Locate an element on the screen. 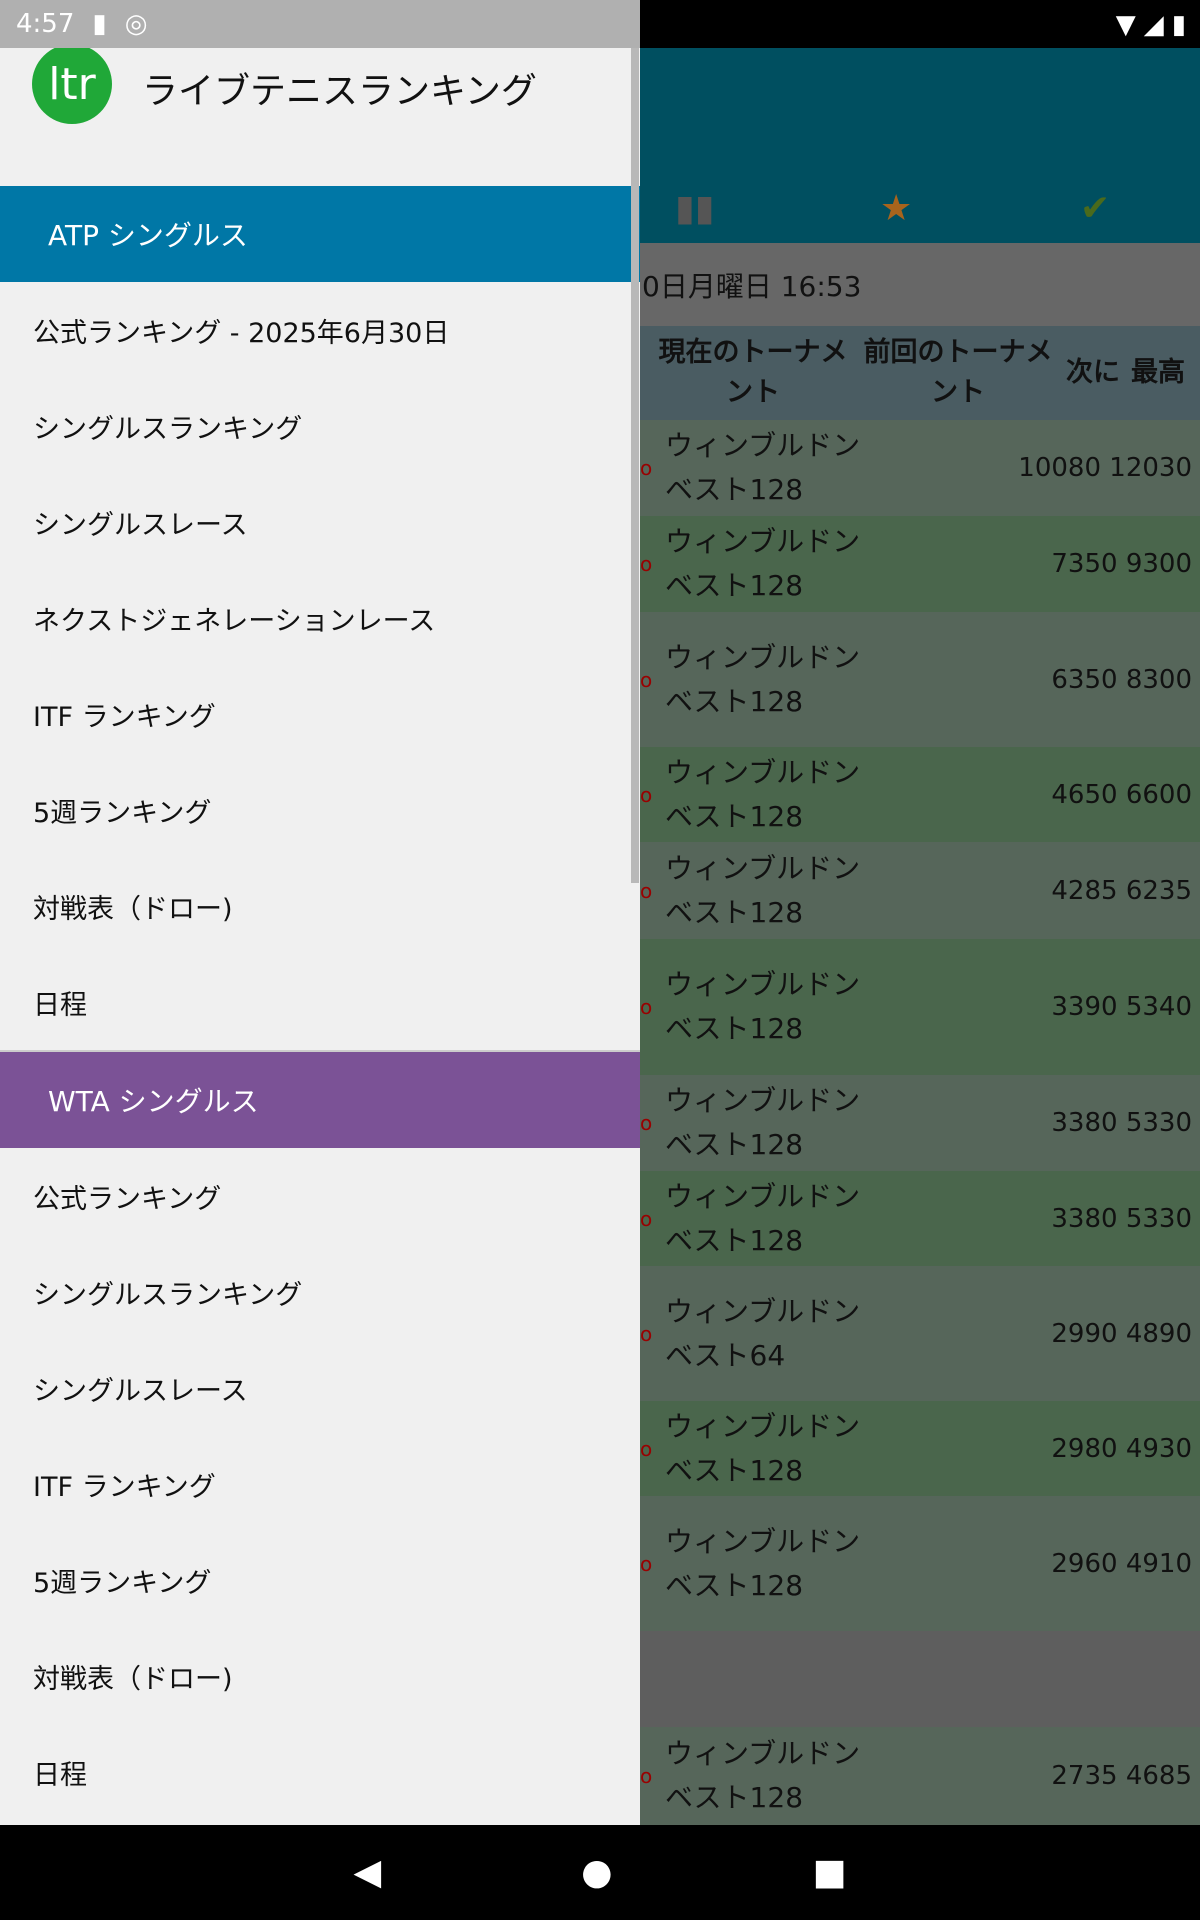 The image size is (1200, 1920). sync-icon: ◎ is located at coordinates (136, 24).